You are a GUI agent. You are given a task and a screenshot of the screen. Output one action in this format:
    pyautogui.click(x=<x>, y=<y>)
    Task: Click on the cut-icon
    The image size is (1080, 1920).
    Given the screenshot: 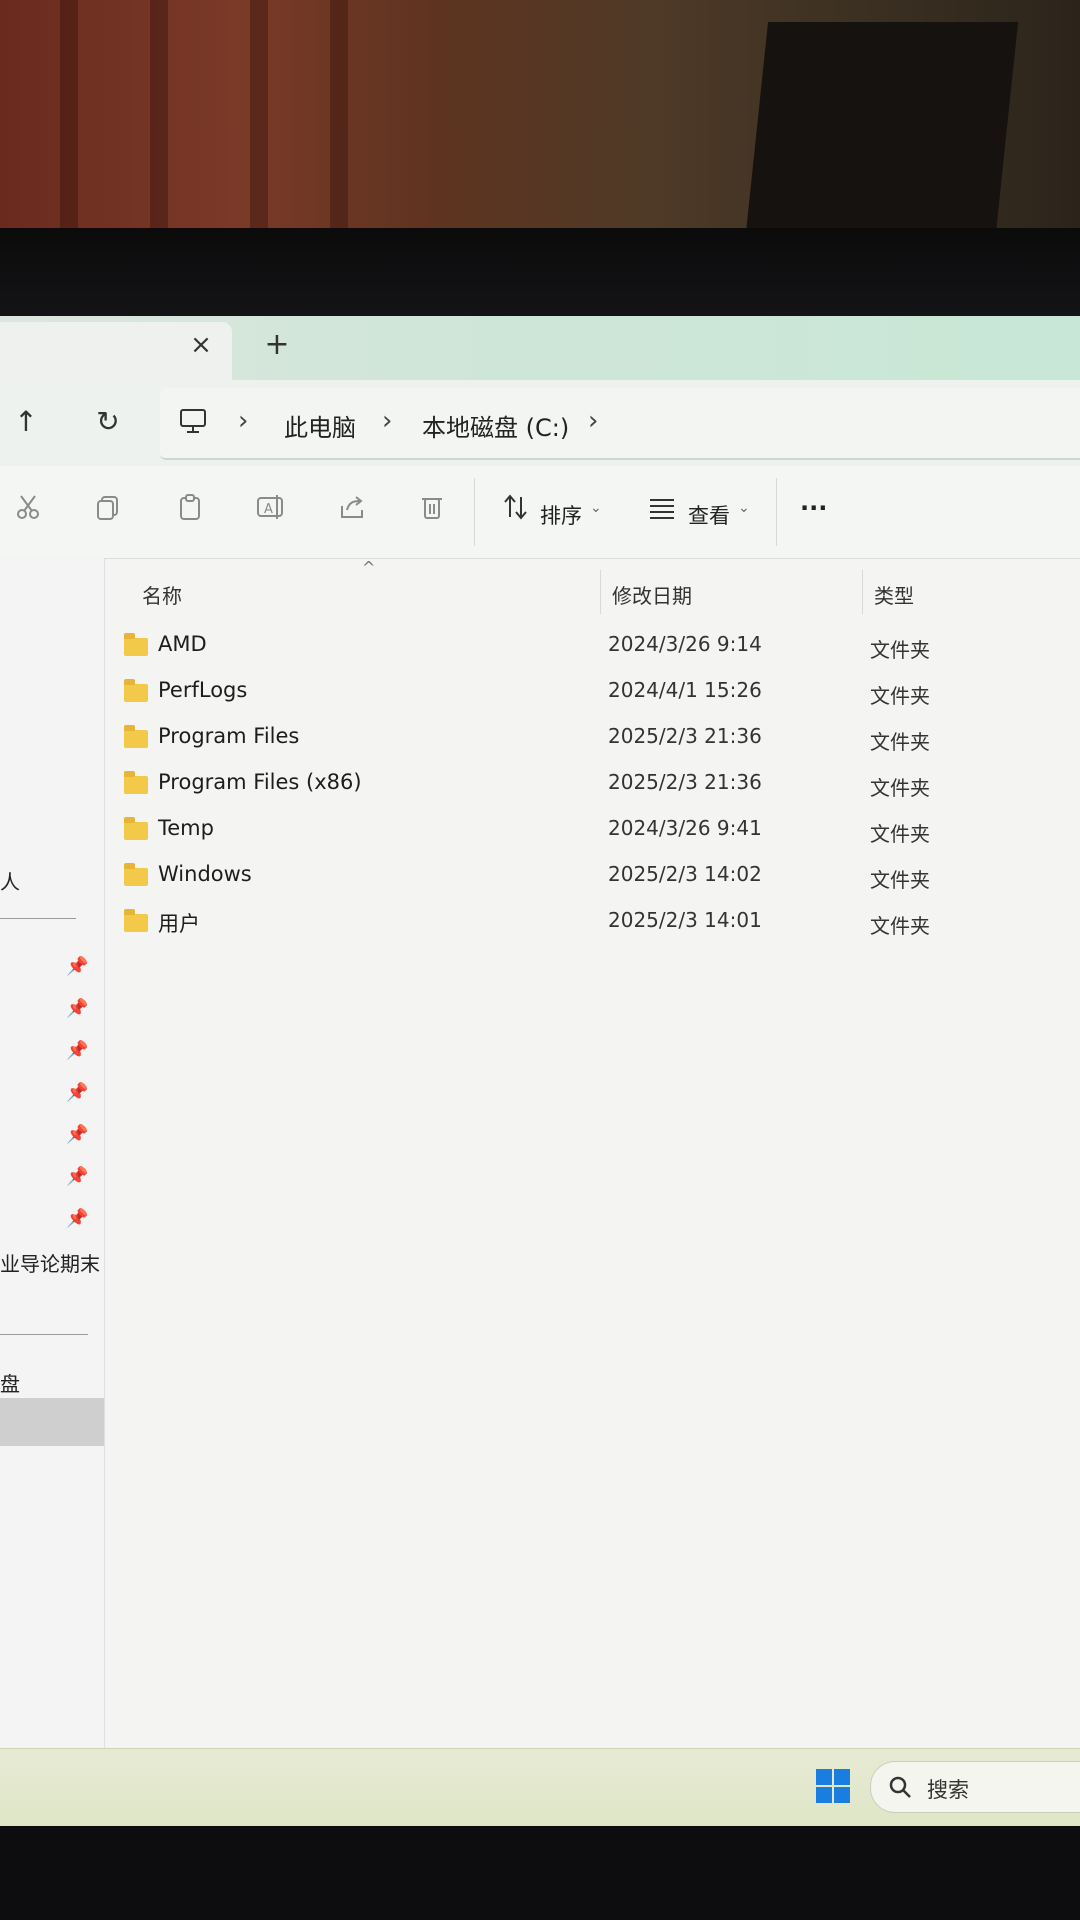 What is the action you would take?
    pyautogui.click(x=28, y=512)
    